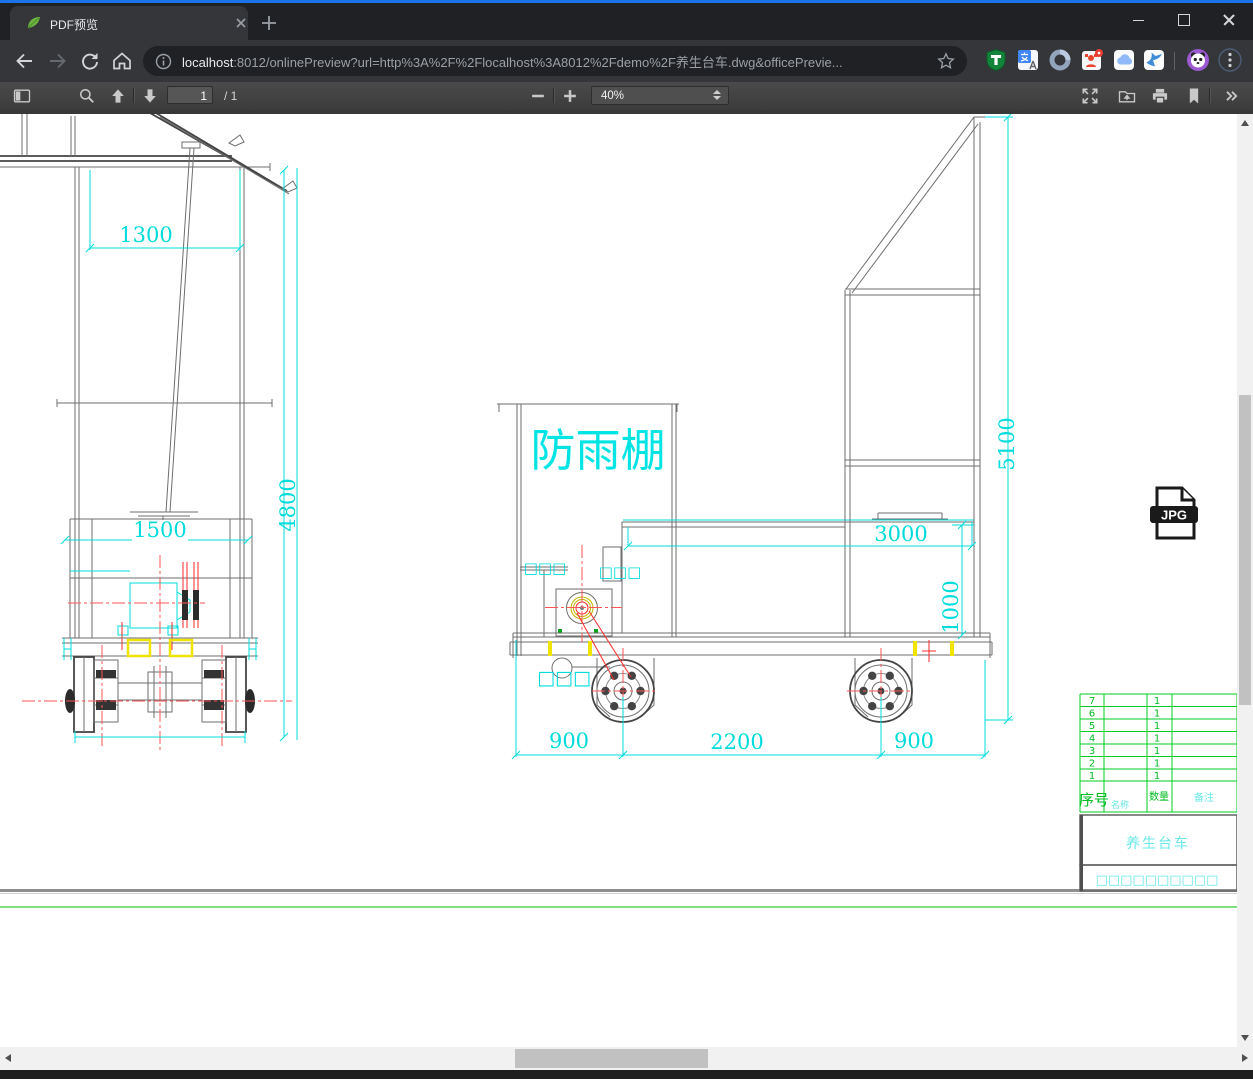 Image resolution: width=1253 pixels, height=1079 pixels. I want to click on page-count-label: / 1, so click(231, 96).